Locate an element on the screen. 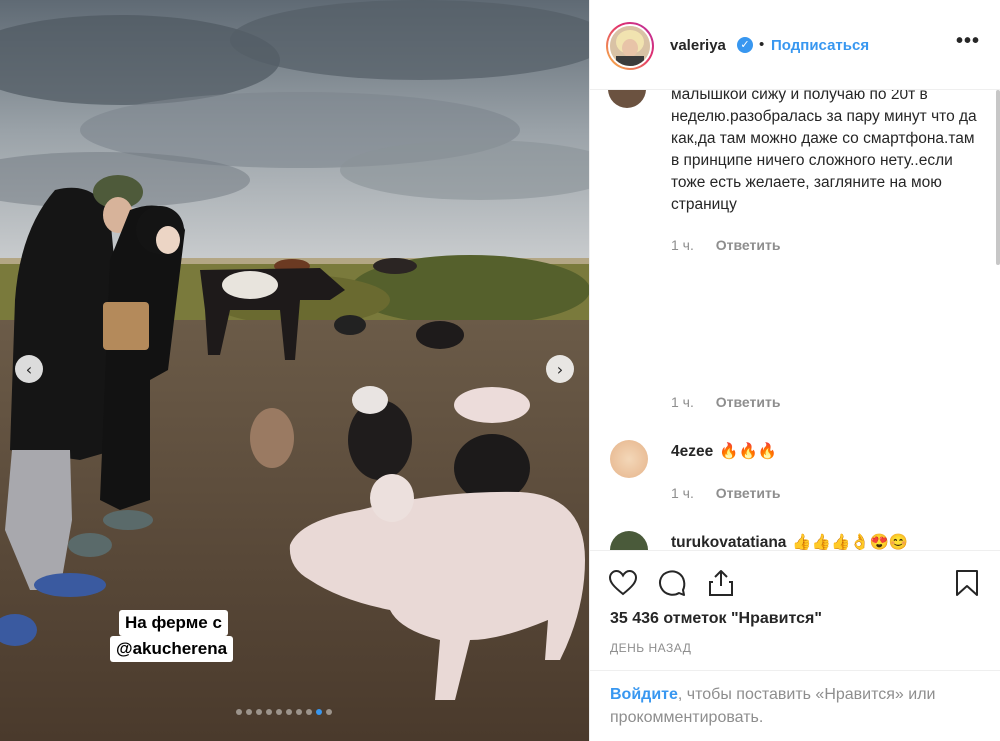 The width and height of the screenshot is (1000, 741). photo-caption-line: На ферме с is located at coordinates (173, 623).